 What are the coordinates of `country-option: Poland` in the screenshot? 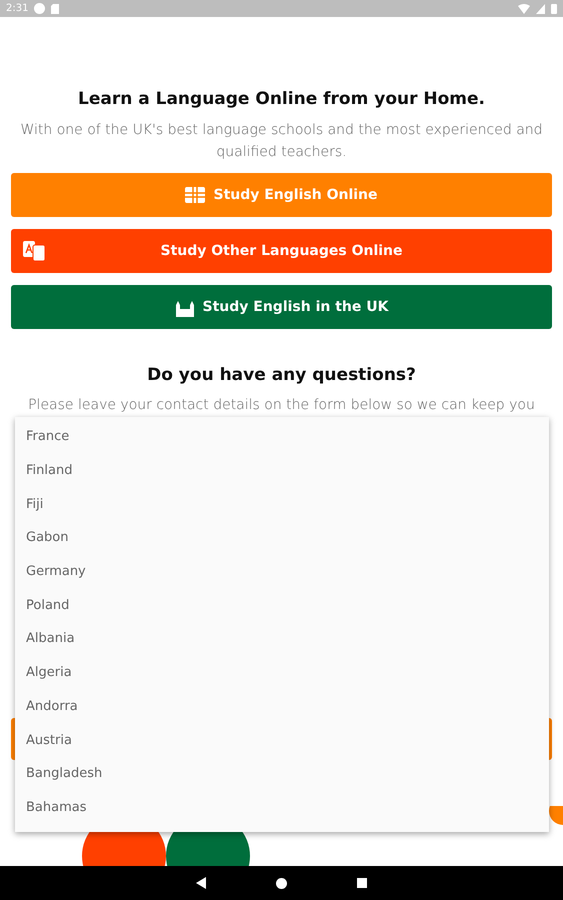 It's located at (48, 605).